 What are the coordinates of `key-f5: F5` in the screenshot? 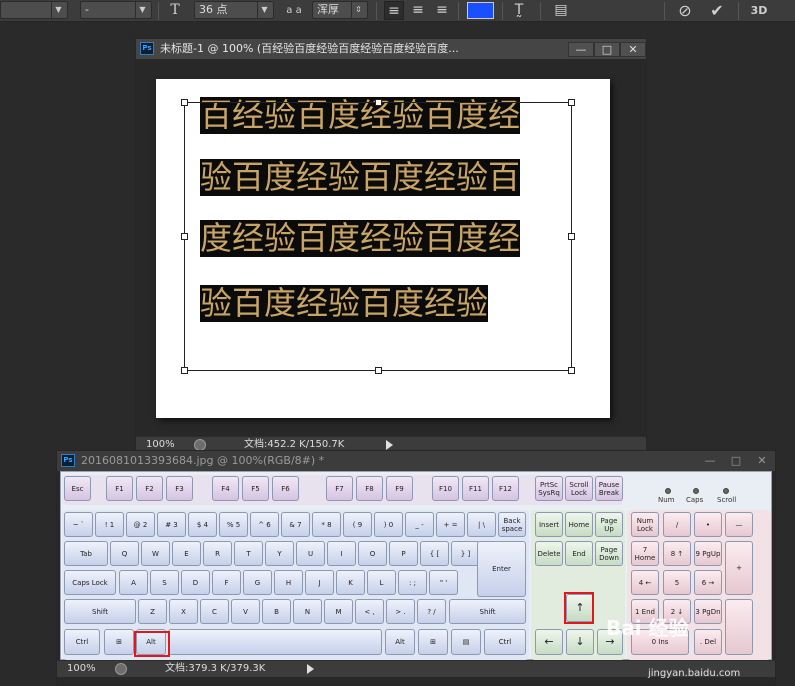 It's located at (255, 488).